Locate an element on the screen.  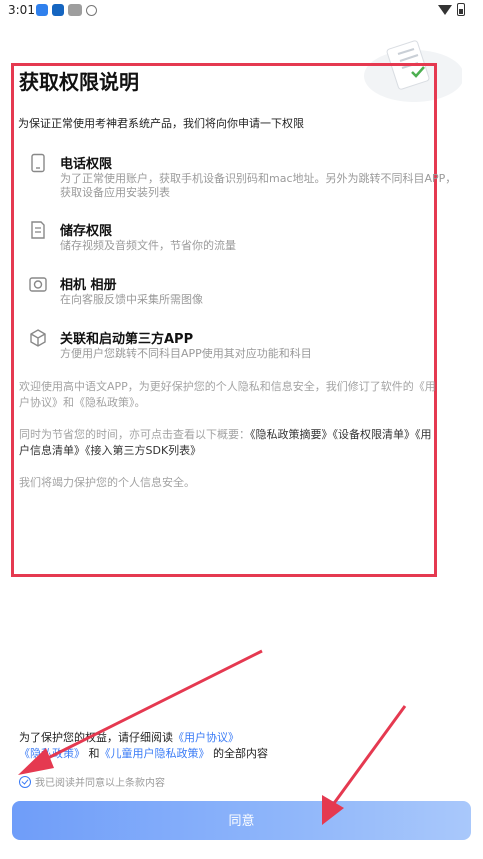
intro-text: 为保证正常使用考神君系统产品，我们将向你申请一下权限 is located at coordinates (161, 123).